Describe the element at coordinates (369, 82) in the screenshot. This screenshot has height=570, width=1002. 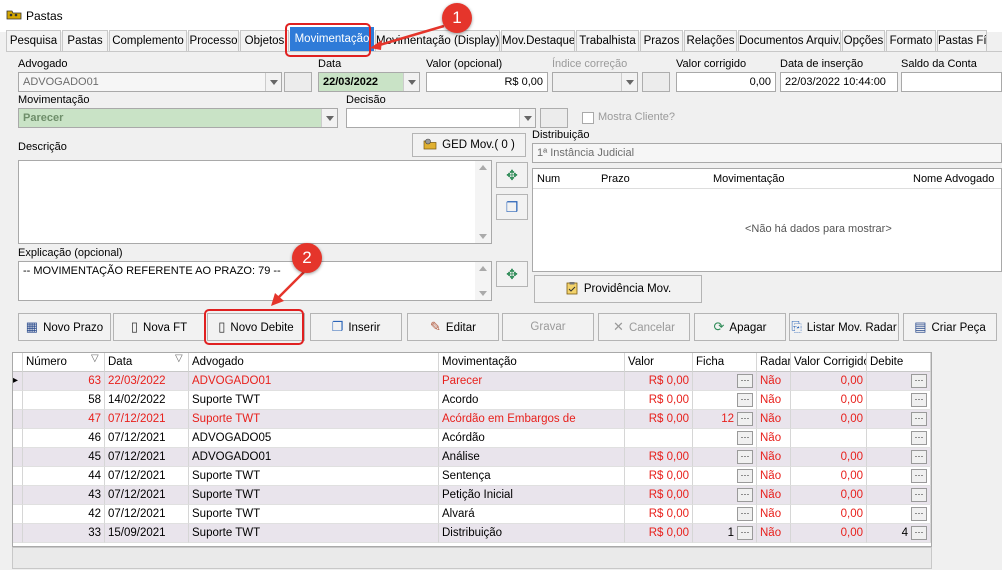
I see `data-field: 22/03/2022` at that location.